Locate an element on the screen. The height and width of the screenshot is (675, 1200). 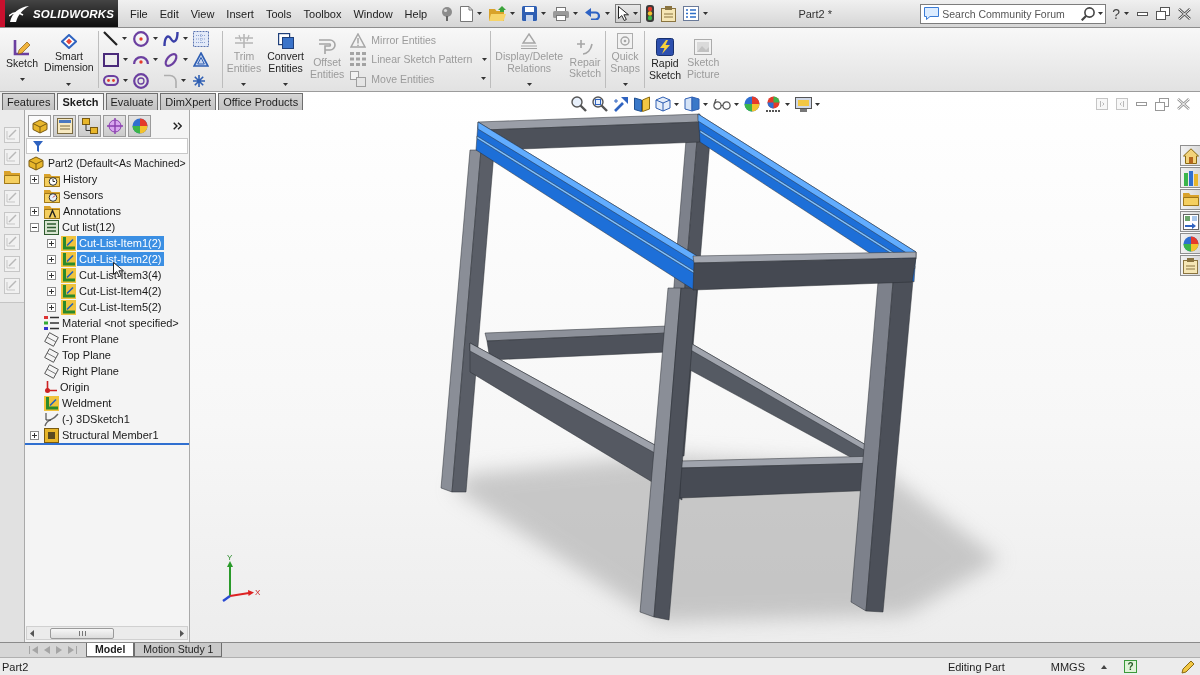
checklist-icon is located at coordinates (691, 13).